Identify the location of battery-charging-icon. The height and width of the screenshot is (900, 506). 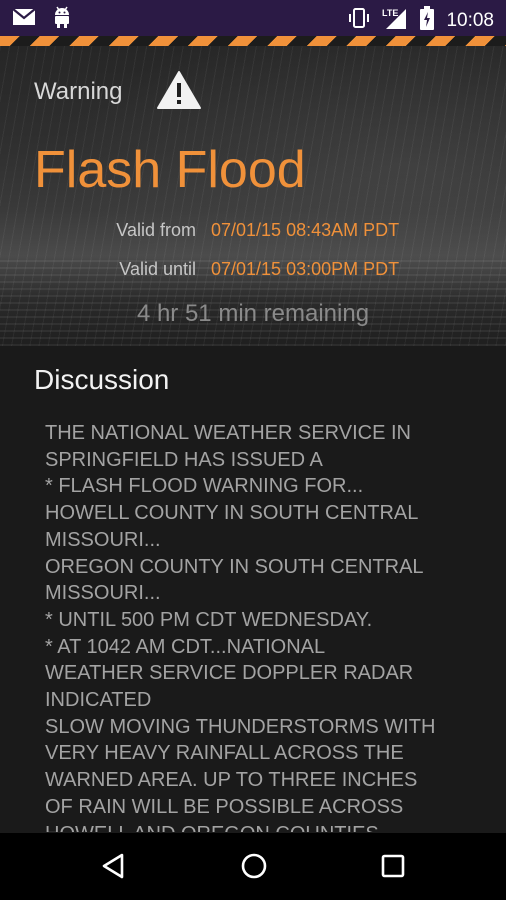
(427, 20).